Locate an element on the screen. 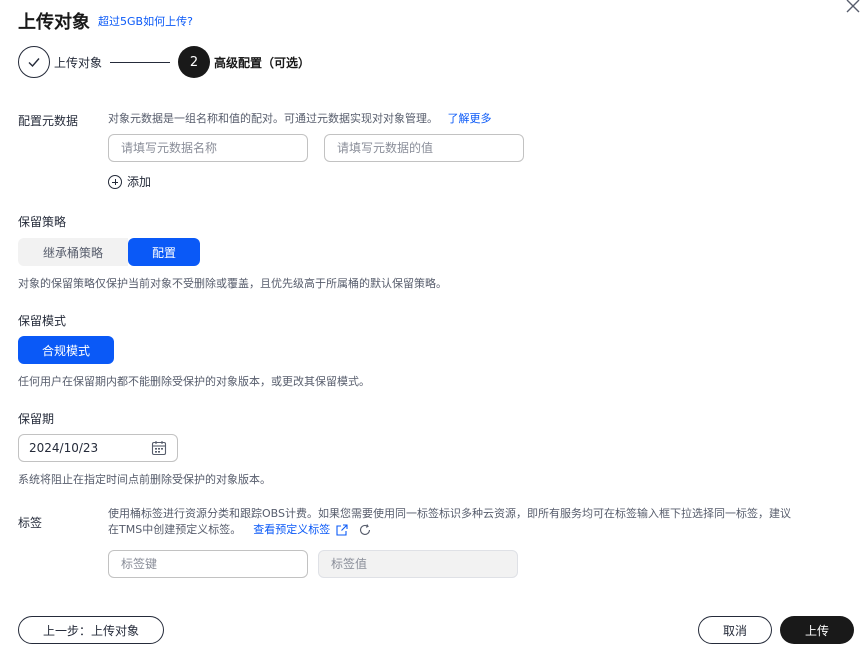 This screenshot has height=661, width=868. metadata-description: 对象元数据是一组名称和值的配对。可通过元数据实现对对象管理。 了解更多 is located at coordinates (300, 119).